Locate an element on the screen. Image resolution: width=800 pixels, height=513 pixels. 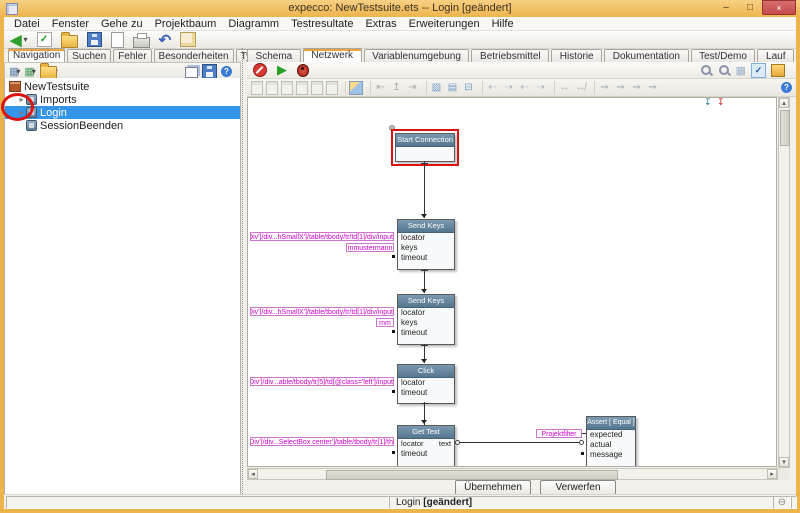
menu-extras: Extras is located at coordinates (380, 24).